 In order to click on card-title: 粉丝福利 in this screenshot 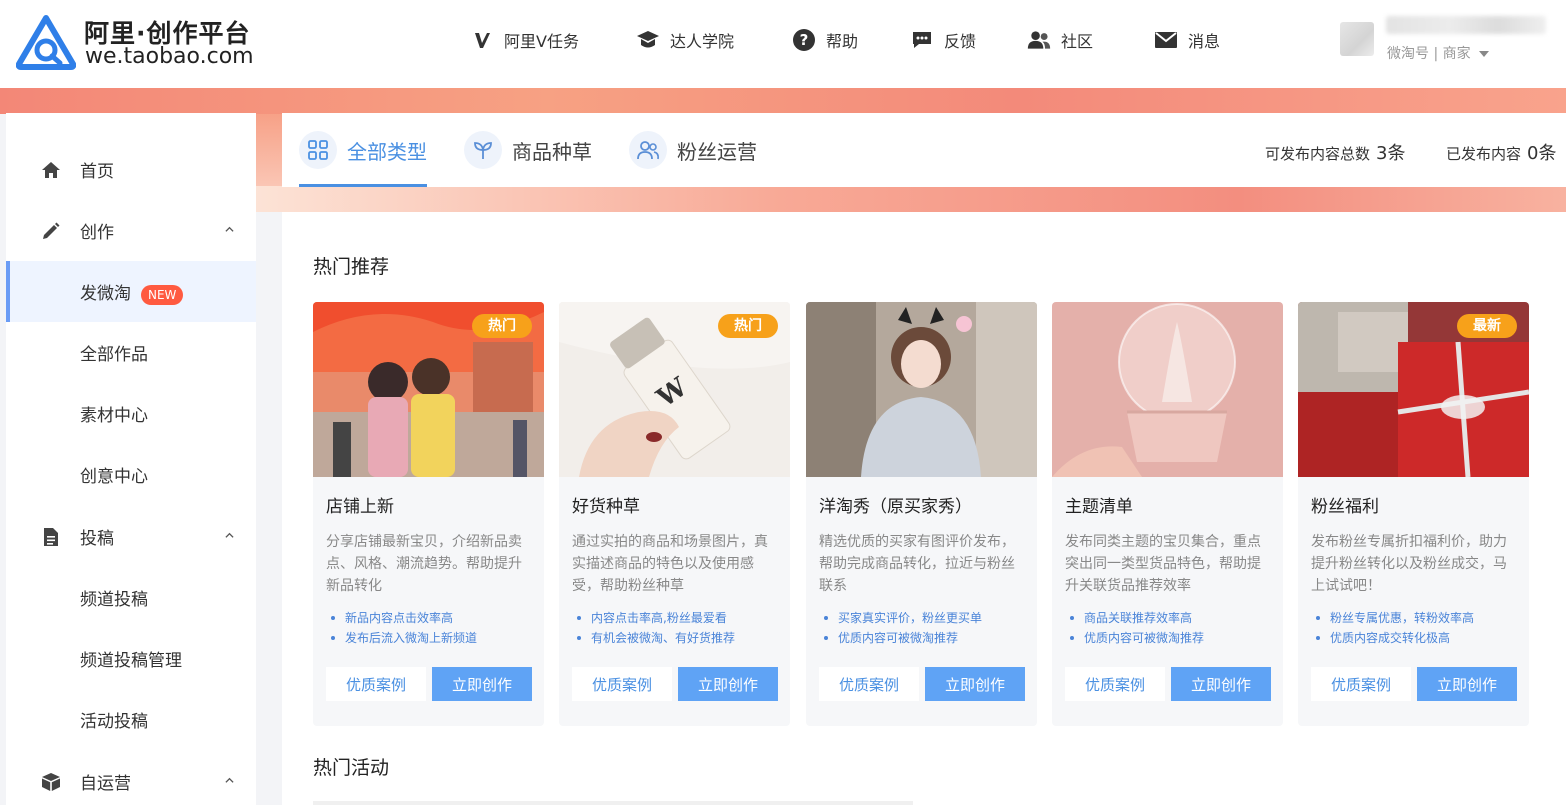, I will do `click(1345, 507)`.